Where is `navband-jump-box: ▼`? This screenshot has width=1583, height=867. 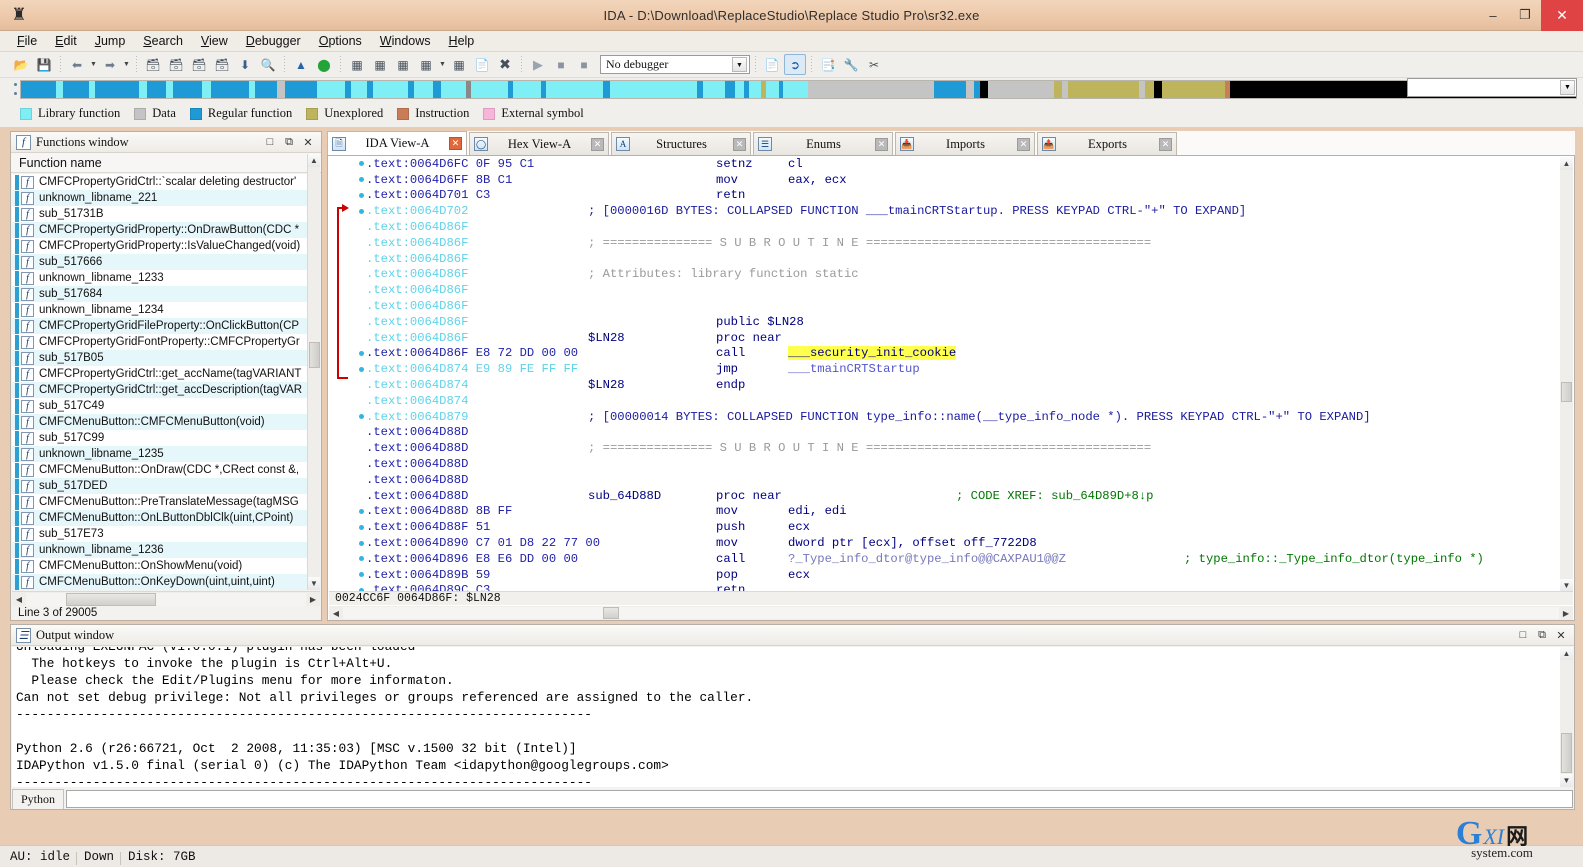
navband-jump-box: ▼ is located at coordinates (1492, 87).